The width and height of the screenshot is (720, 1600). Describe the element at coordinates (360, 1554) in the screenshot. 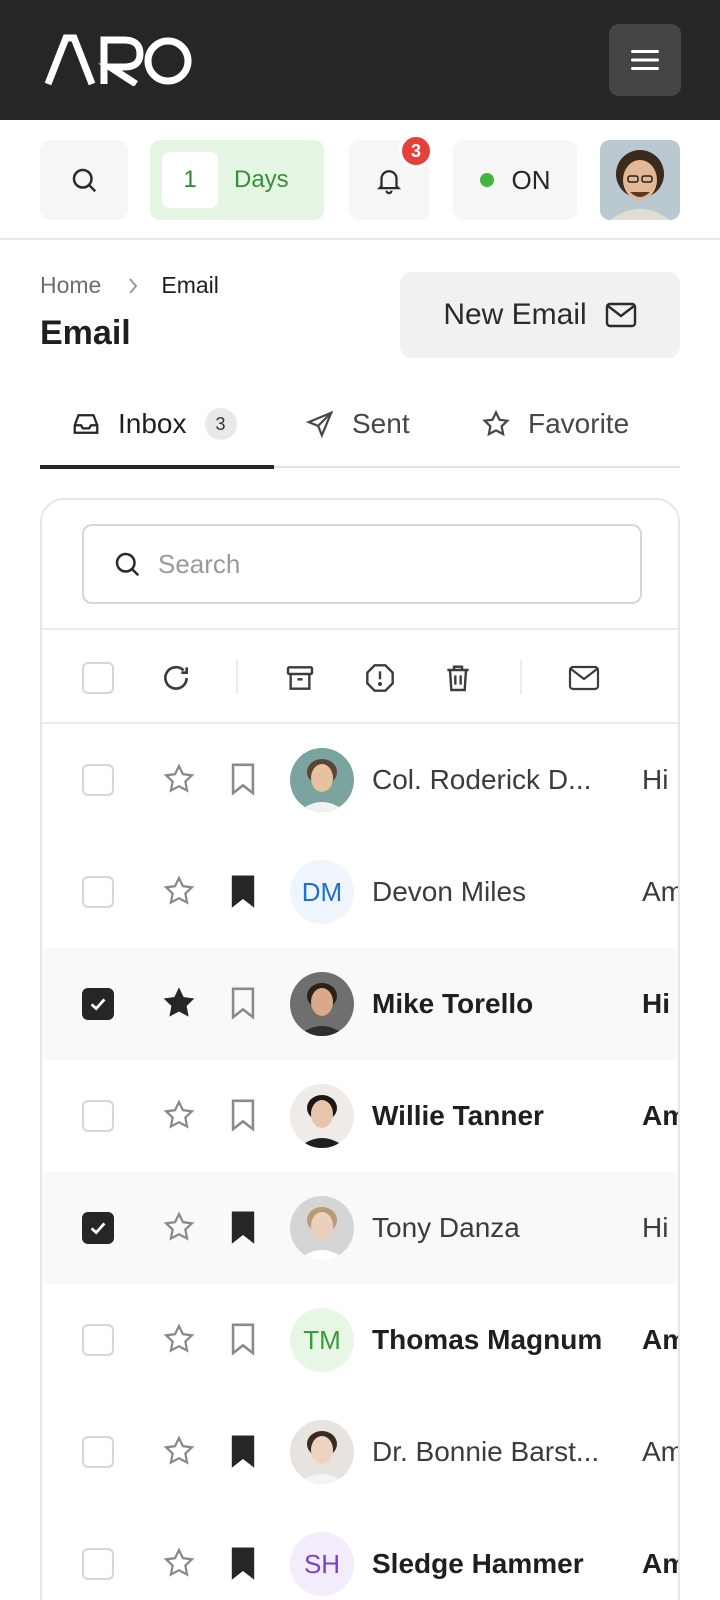

I see `email-row: SH Sledge Hammer Am` at that location.